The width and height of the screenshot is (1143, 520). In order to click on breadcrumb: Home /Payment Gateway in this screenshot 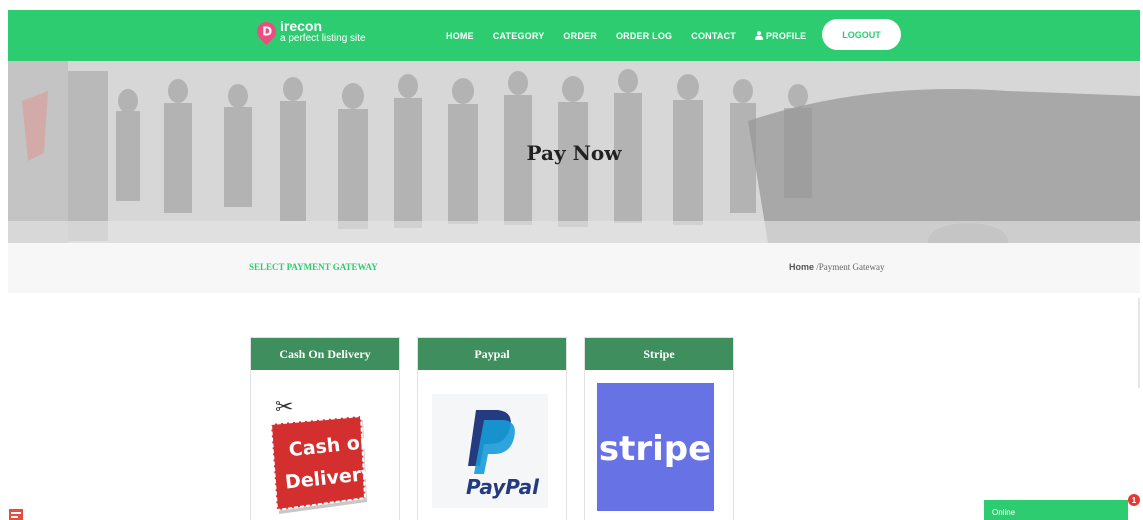, I will do `click(837, 267)`.